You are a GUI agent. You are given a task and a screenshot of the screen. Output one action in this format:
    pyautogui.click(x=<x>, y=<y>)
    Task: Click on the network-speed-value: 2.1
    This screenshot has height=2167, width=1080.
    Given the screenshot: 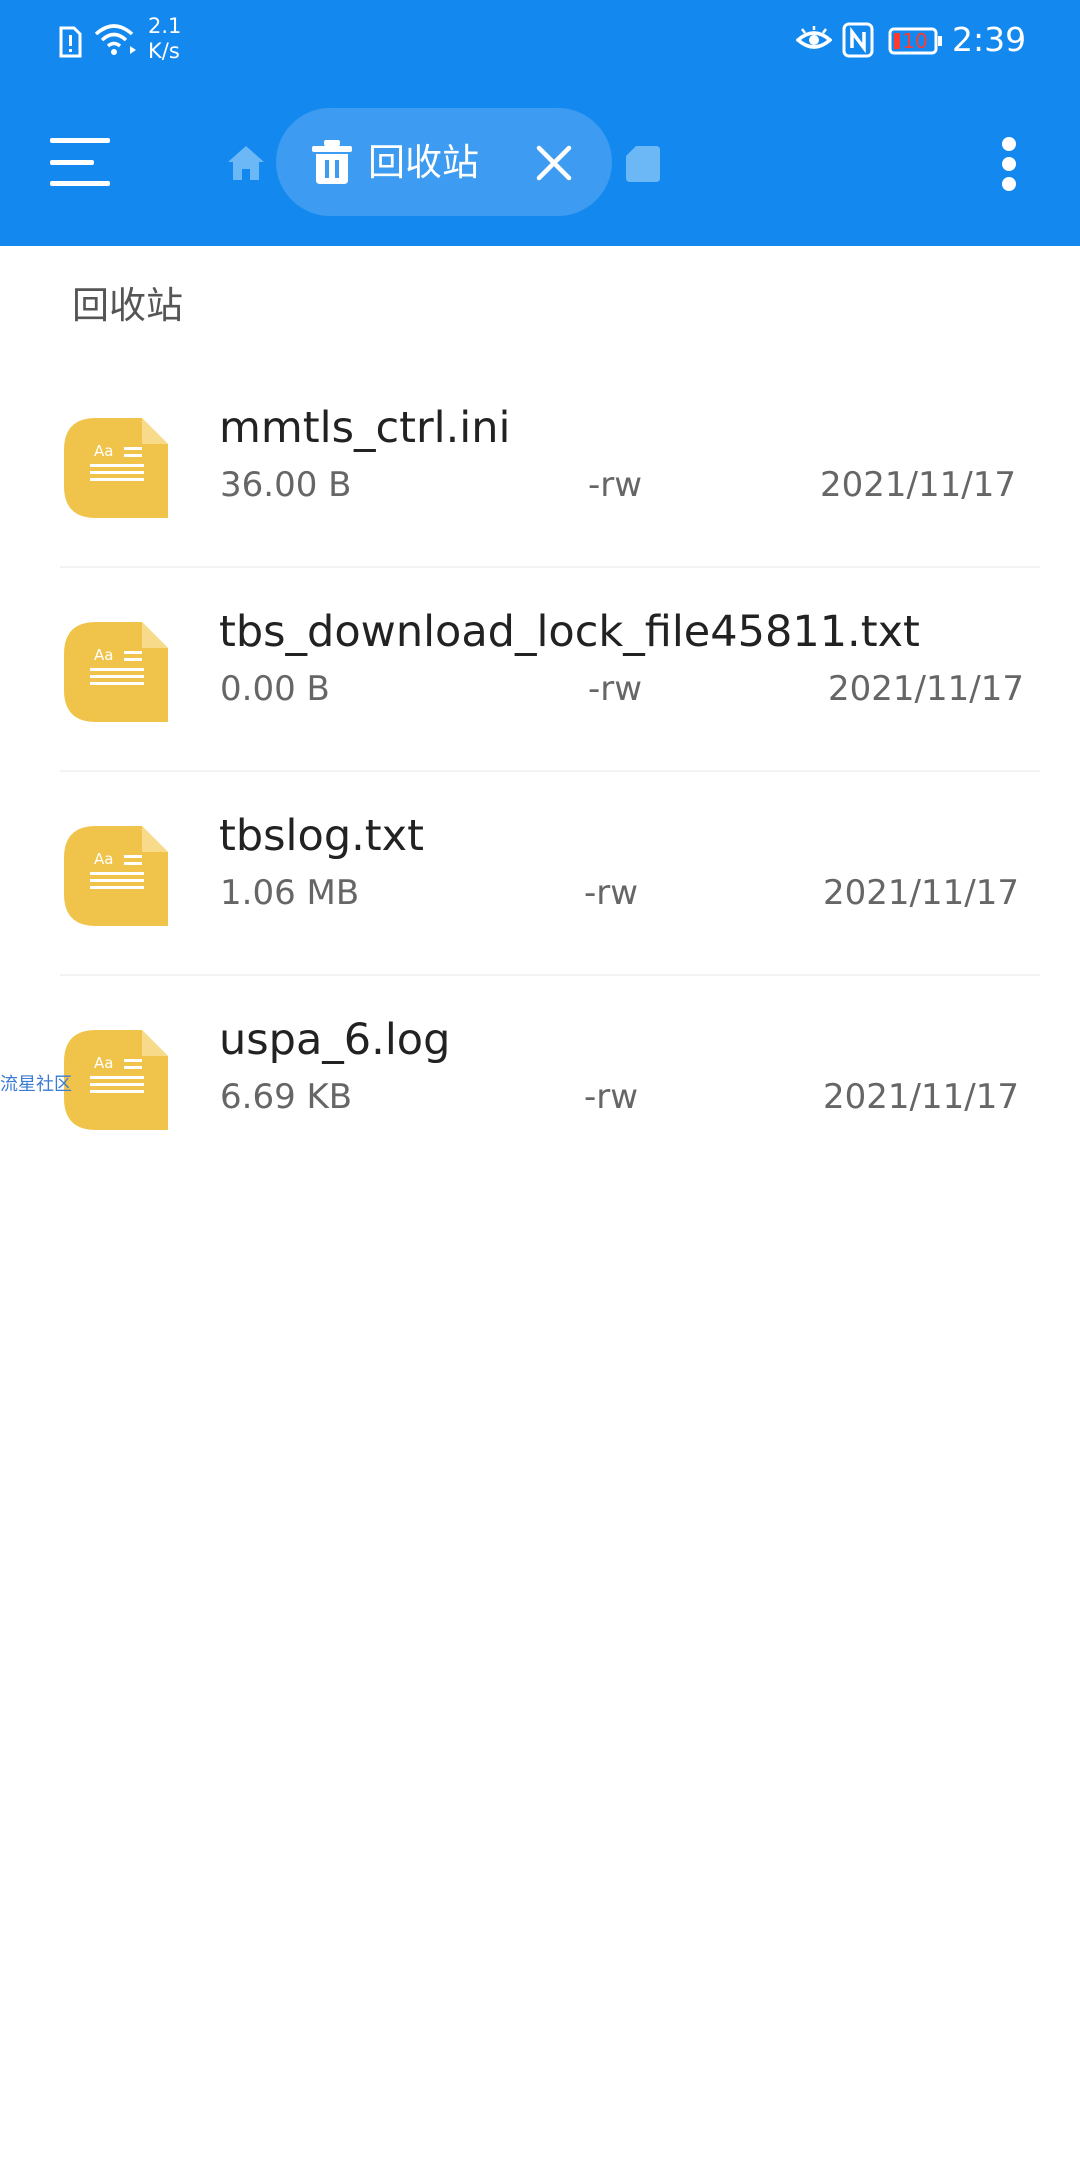 What is the action you would take?
    pyautogui.click(x=165, y=26)
    